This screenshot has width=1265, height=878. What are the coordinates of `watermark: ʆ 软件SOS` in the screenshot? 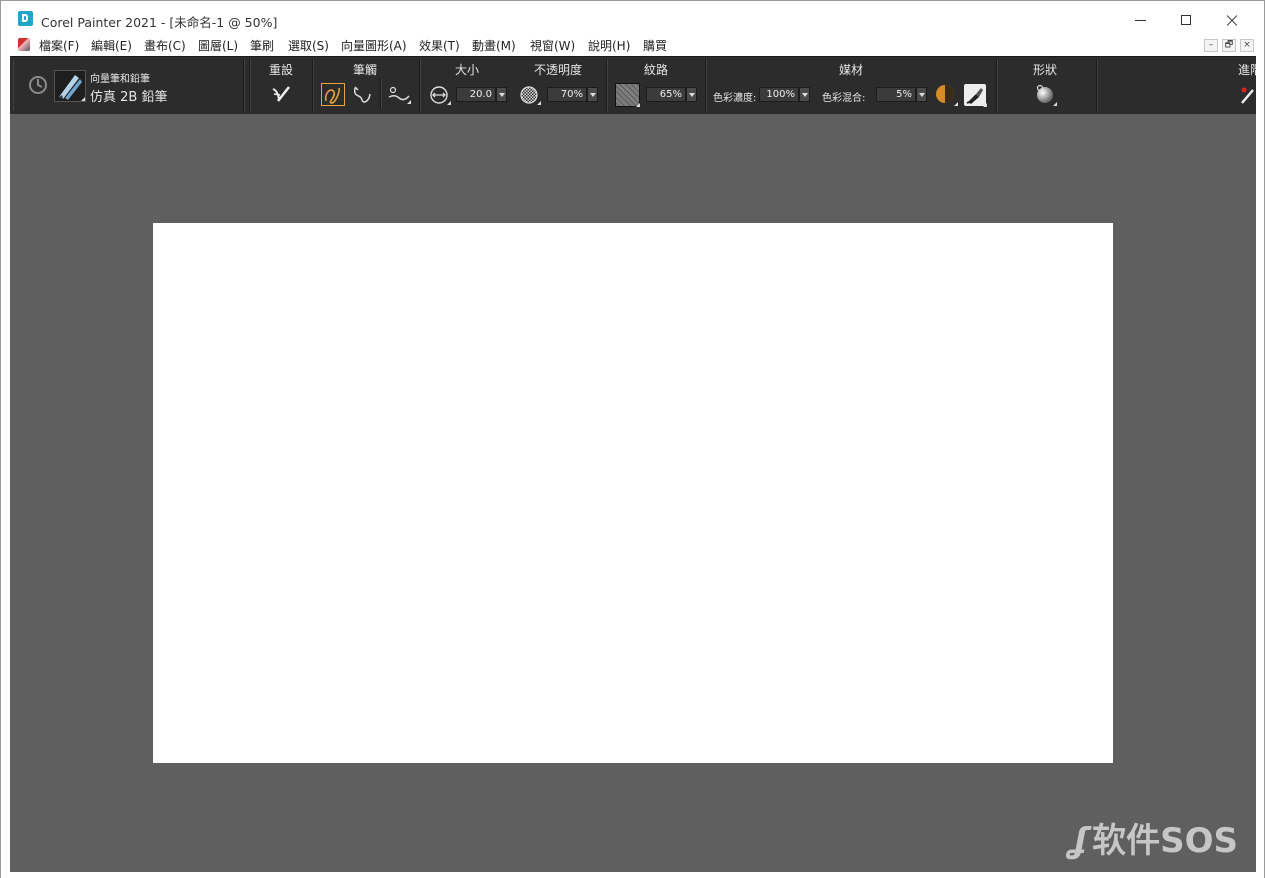 It's located at (1153, 837).